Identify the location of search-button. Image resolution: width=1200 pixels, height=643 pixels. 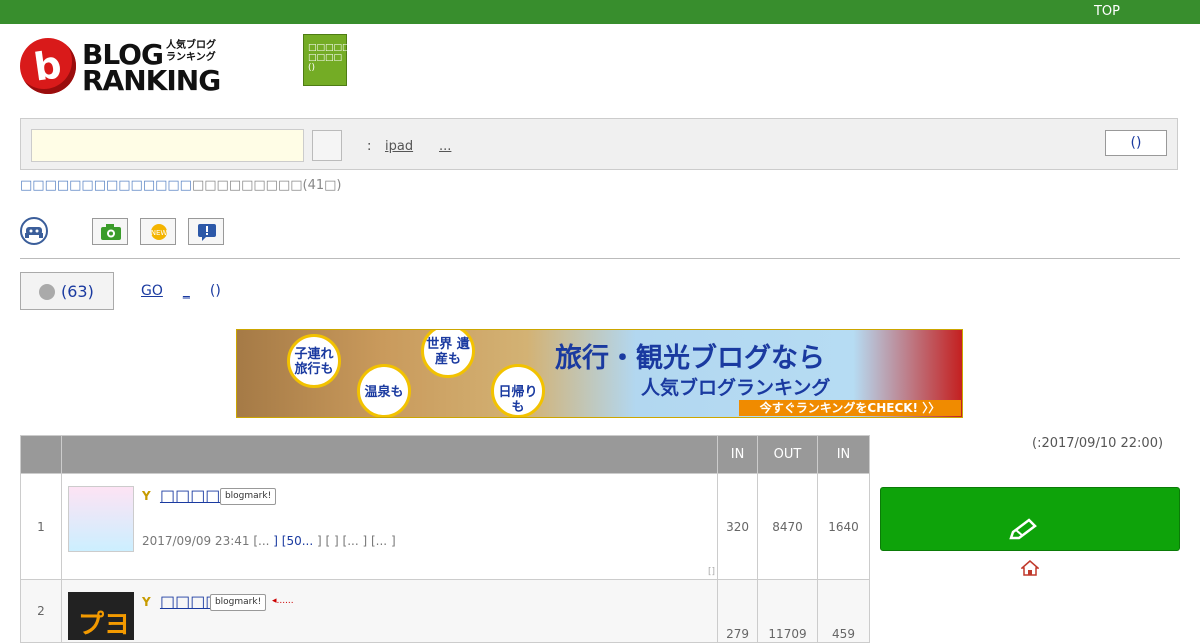
(327, 145).